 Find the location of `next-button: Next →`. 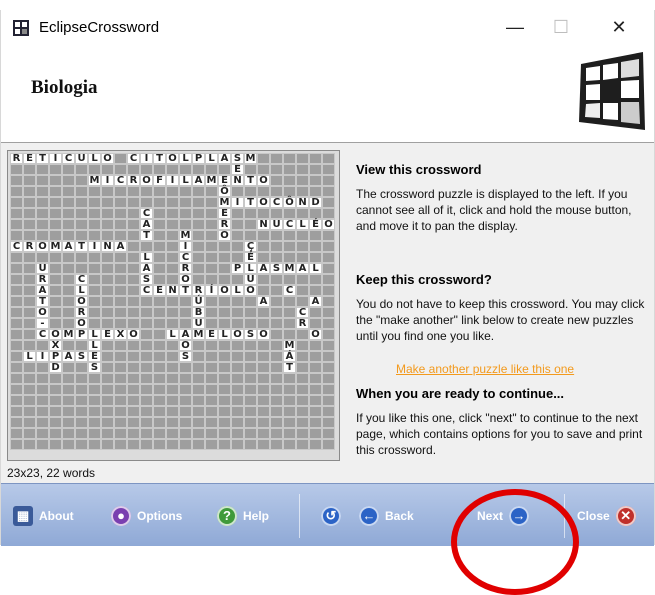

next-button: Next → is located at coordinates (503, 516).